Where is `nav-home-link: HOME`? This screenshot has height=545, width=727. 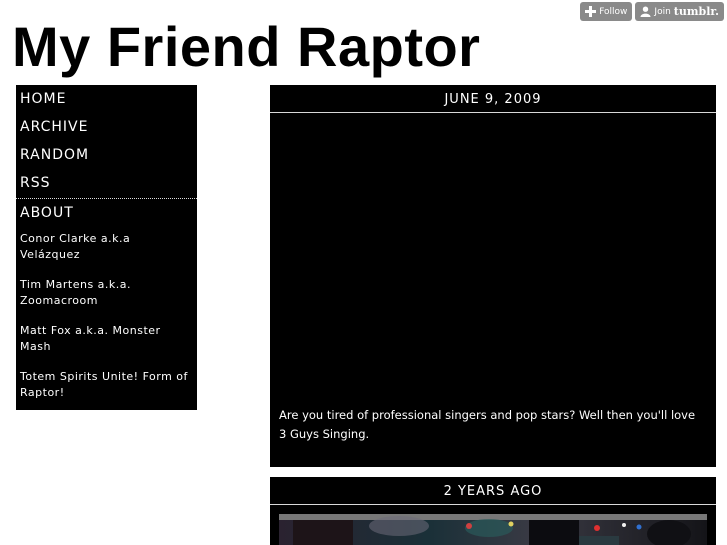
nav-home-link: HOME is located at coordinates (106, 99).